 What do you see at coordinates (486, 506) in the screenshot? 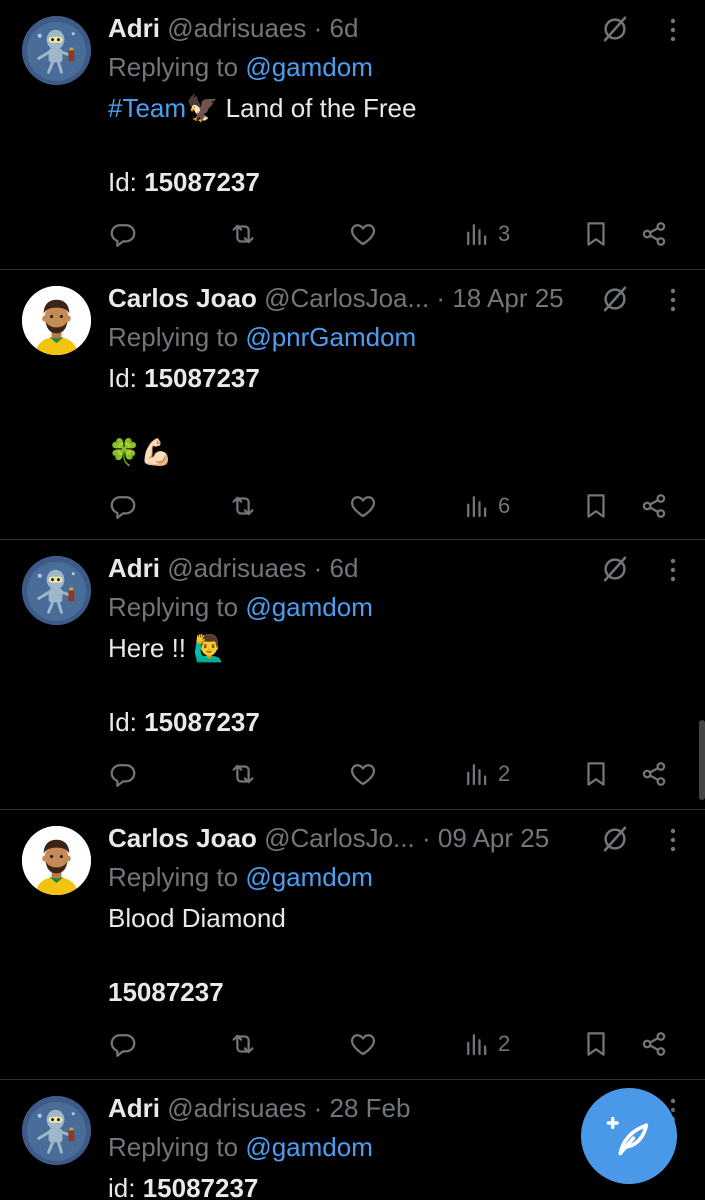
I see `views-button: 6` at bounding box center [486, 506].